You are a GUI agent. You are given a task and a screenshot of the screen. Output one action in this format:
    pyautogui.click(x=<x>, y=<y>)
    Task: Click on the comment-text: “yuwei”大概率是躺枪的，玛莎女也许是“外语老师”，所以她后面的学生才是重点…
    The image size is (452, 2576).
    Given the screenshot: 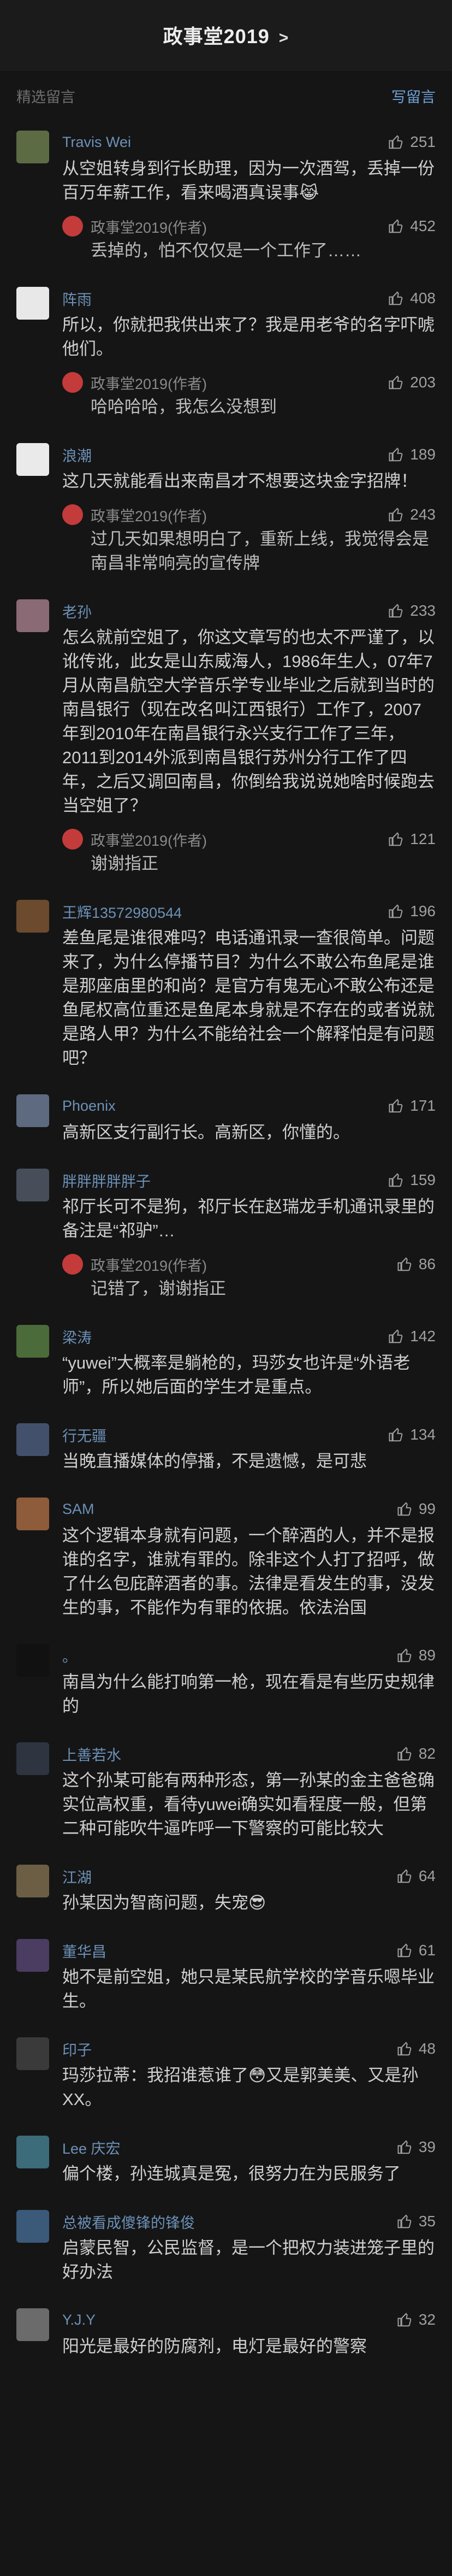 What is the action you would take?
    pyautogui.click(x=236, y=1374)
    